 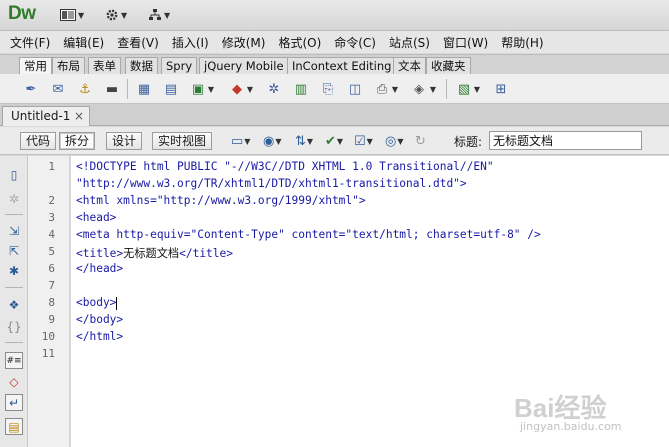 I want to click on open-documents-button: ▯, so click(x=14, y=174).